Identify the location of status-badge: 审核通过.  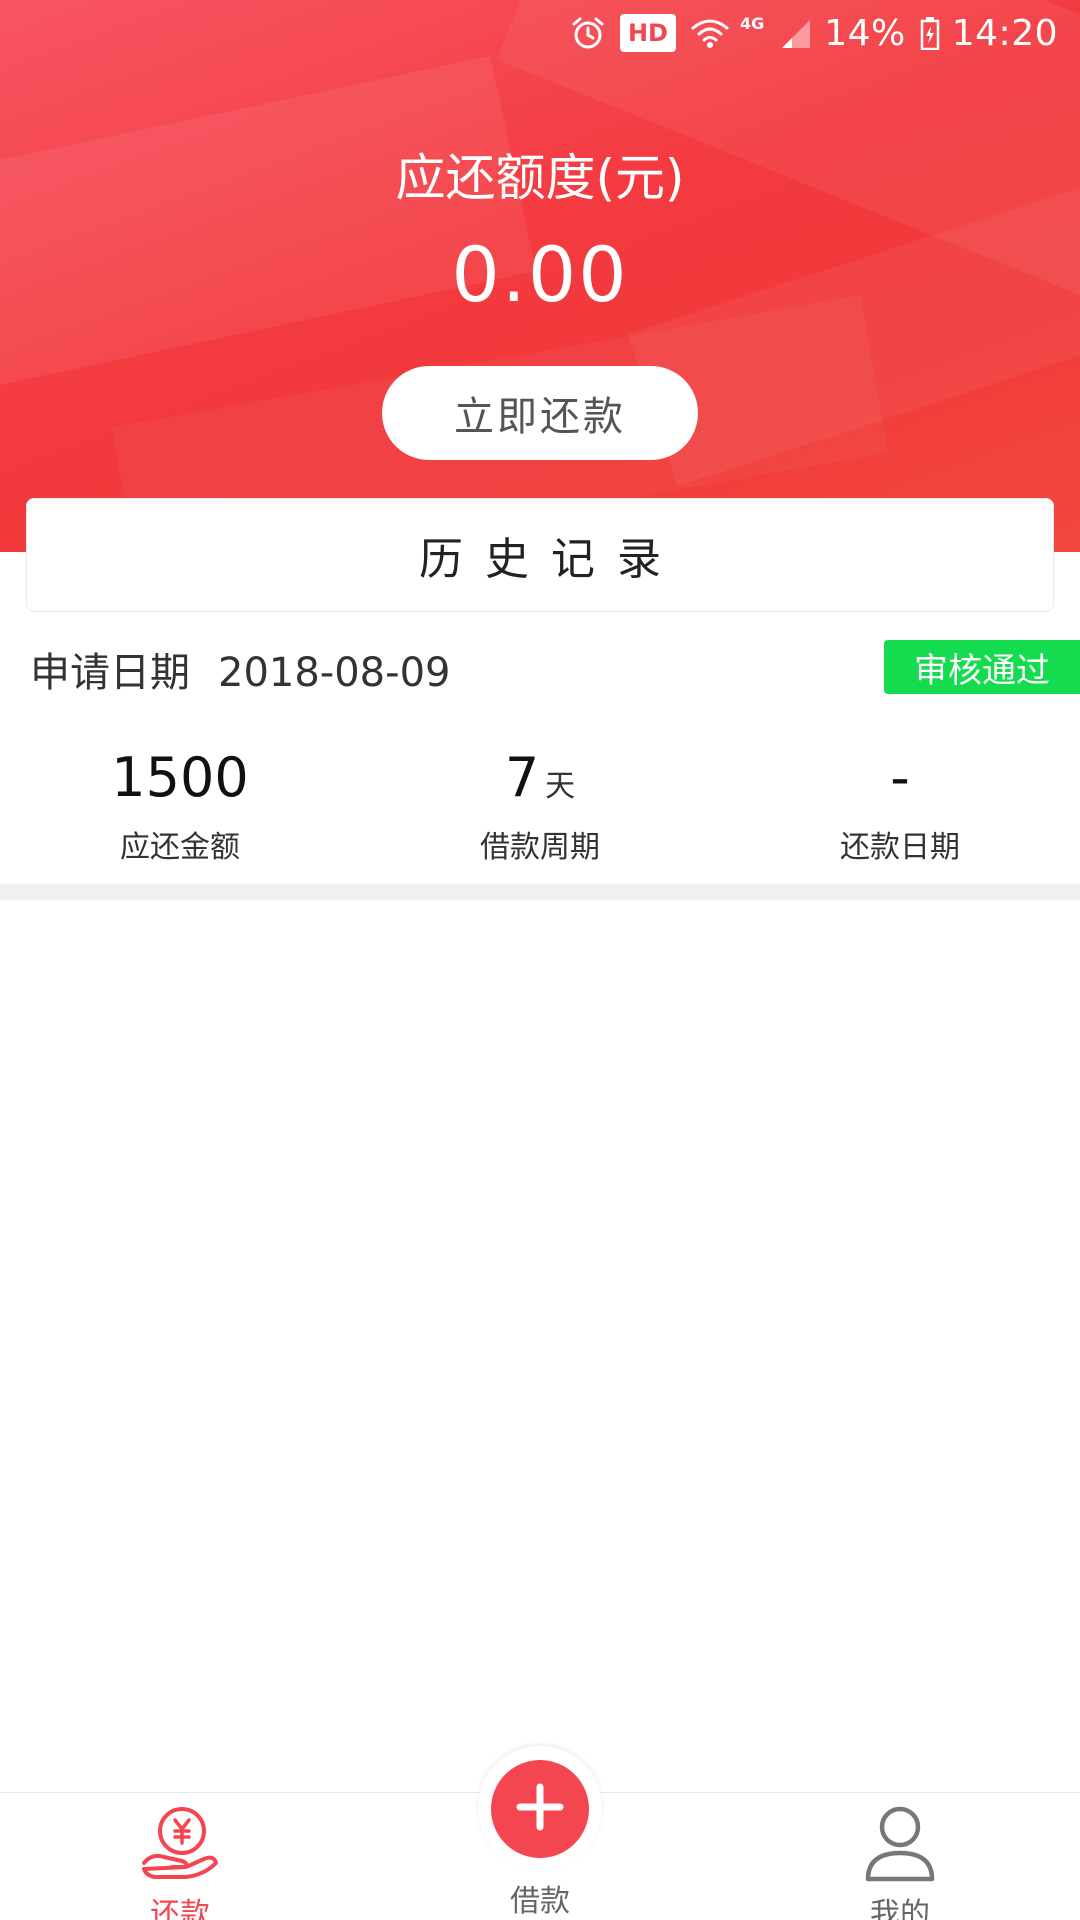
(982, 667).